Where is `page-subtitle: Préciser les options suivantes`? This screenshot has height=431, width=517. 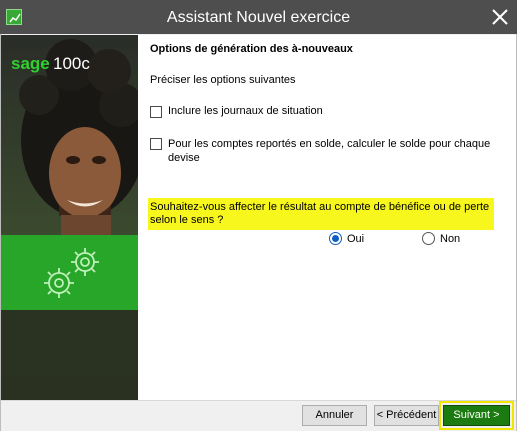
page-subtitle: Préciser les options suivantes is located at coordinates (223, 80).